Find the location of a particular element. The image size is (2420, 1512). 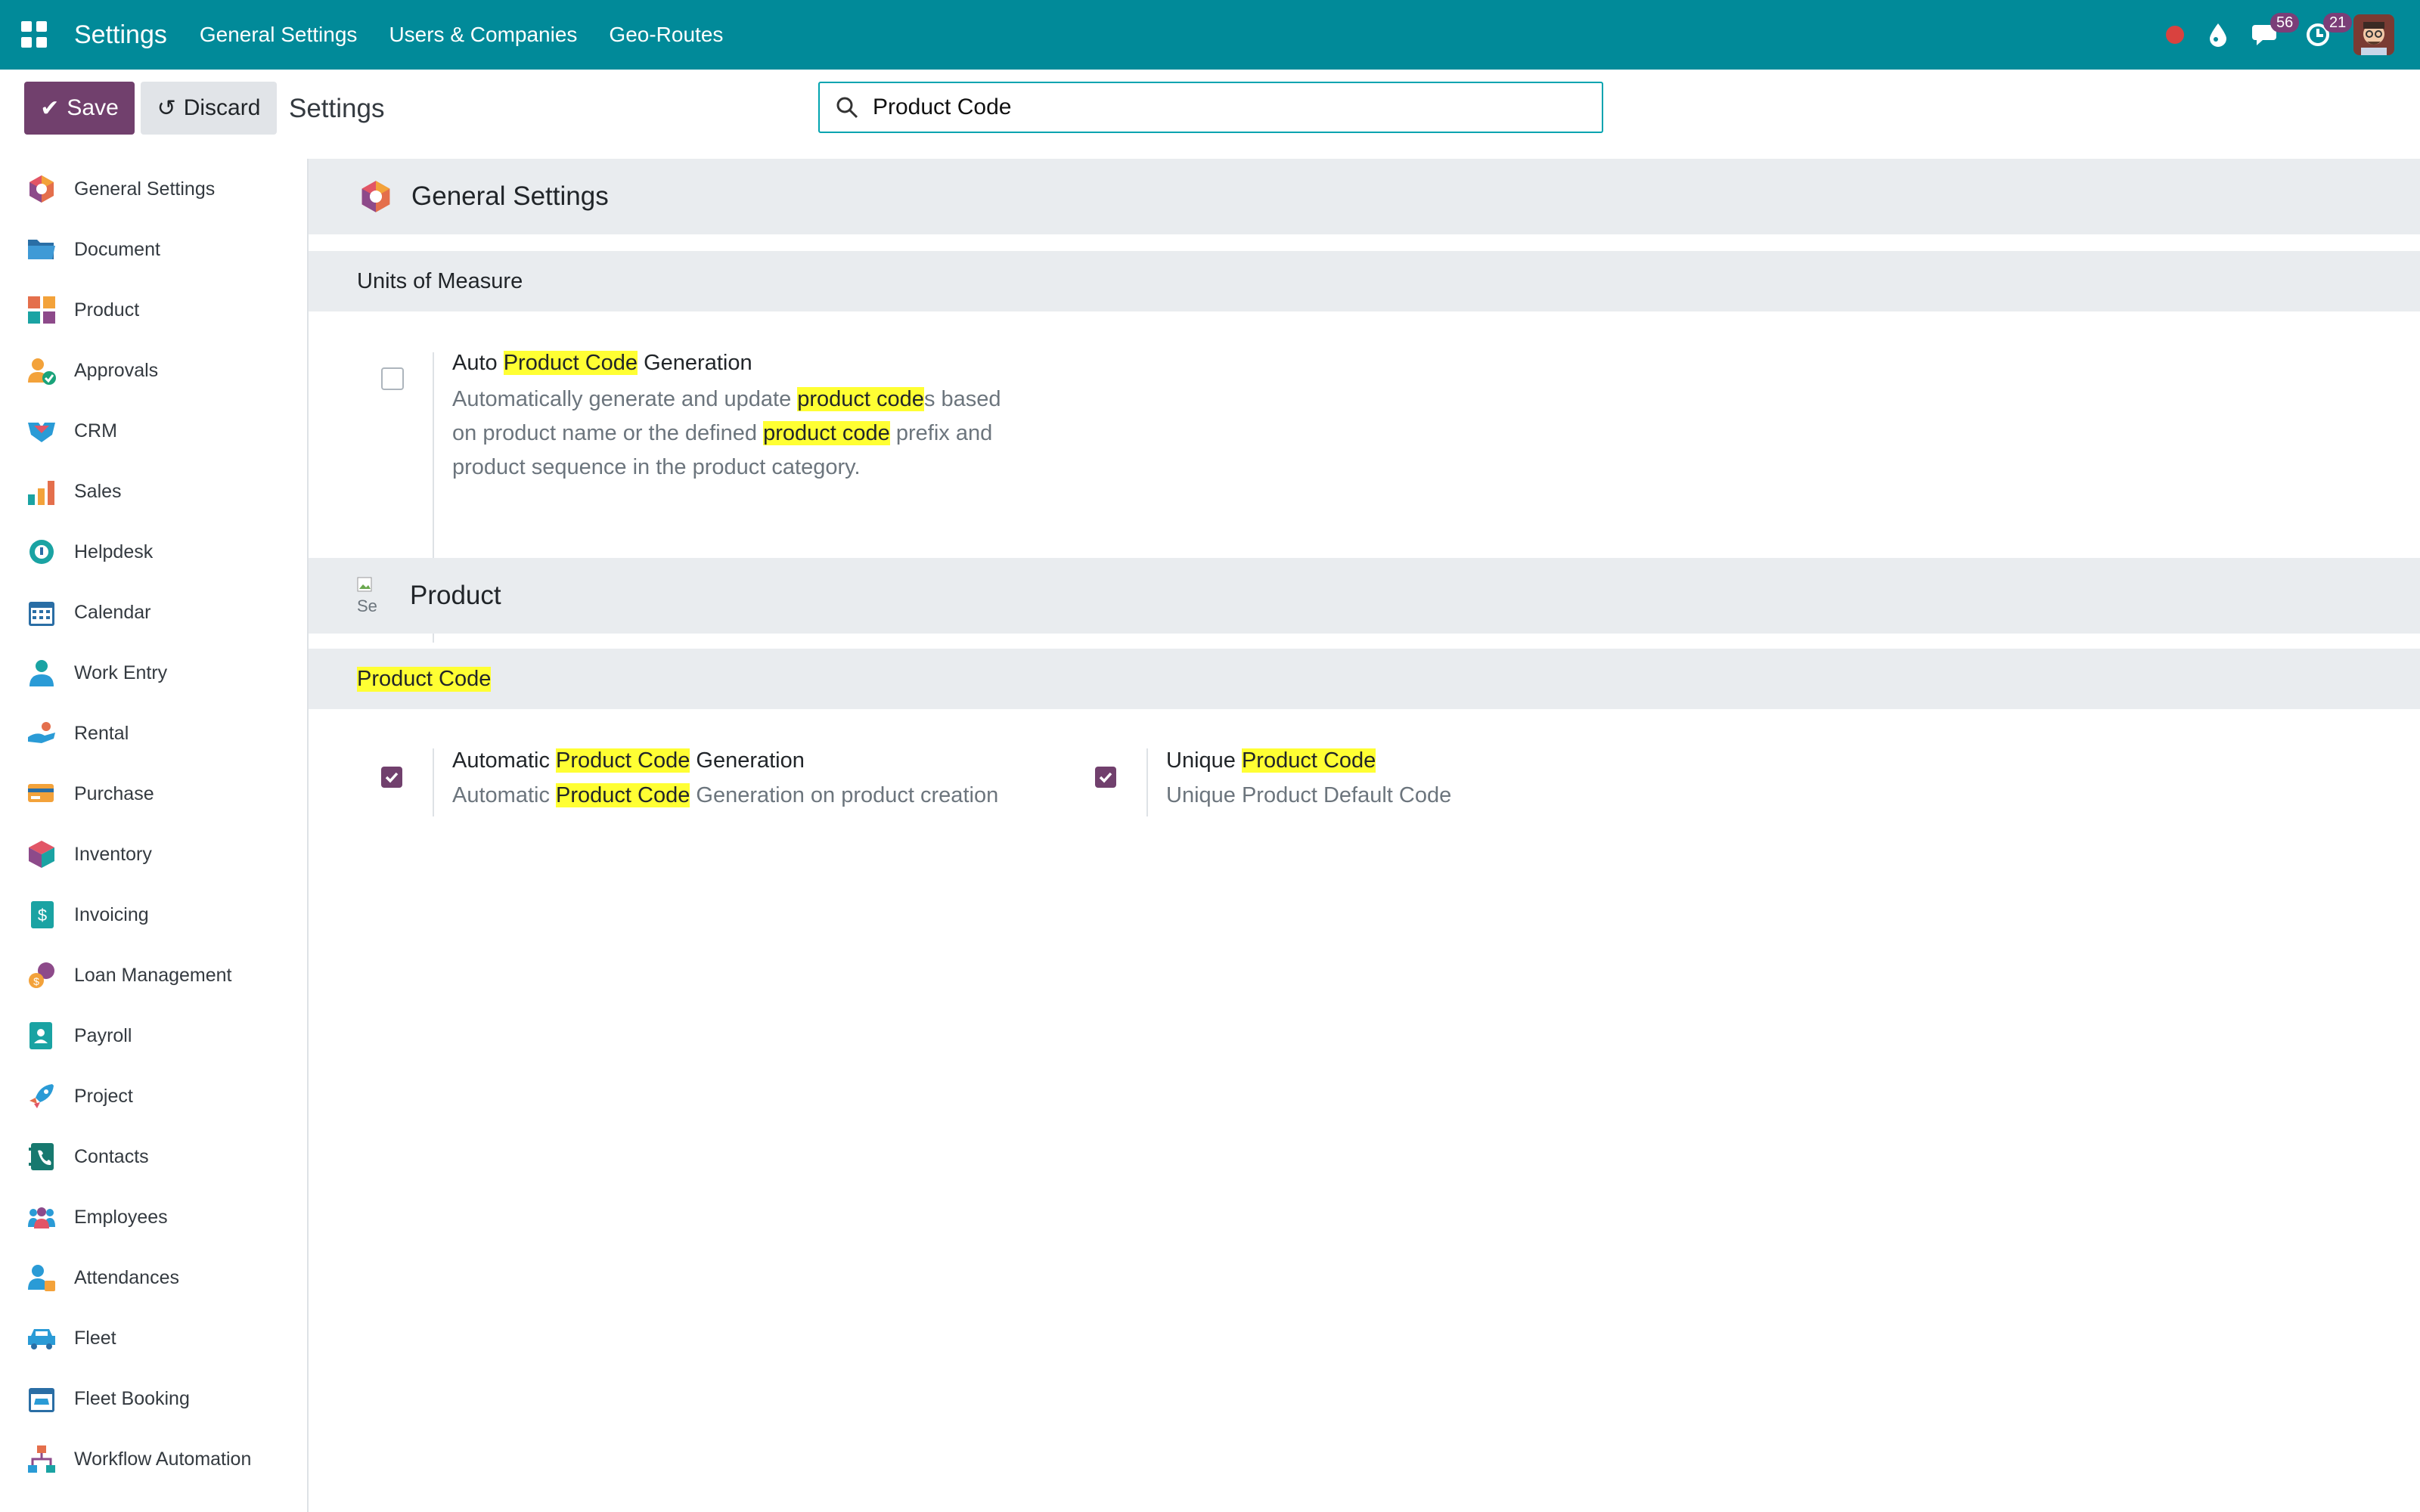

activity-badge: 21 is located at coordinates (2338, 23).